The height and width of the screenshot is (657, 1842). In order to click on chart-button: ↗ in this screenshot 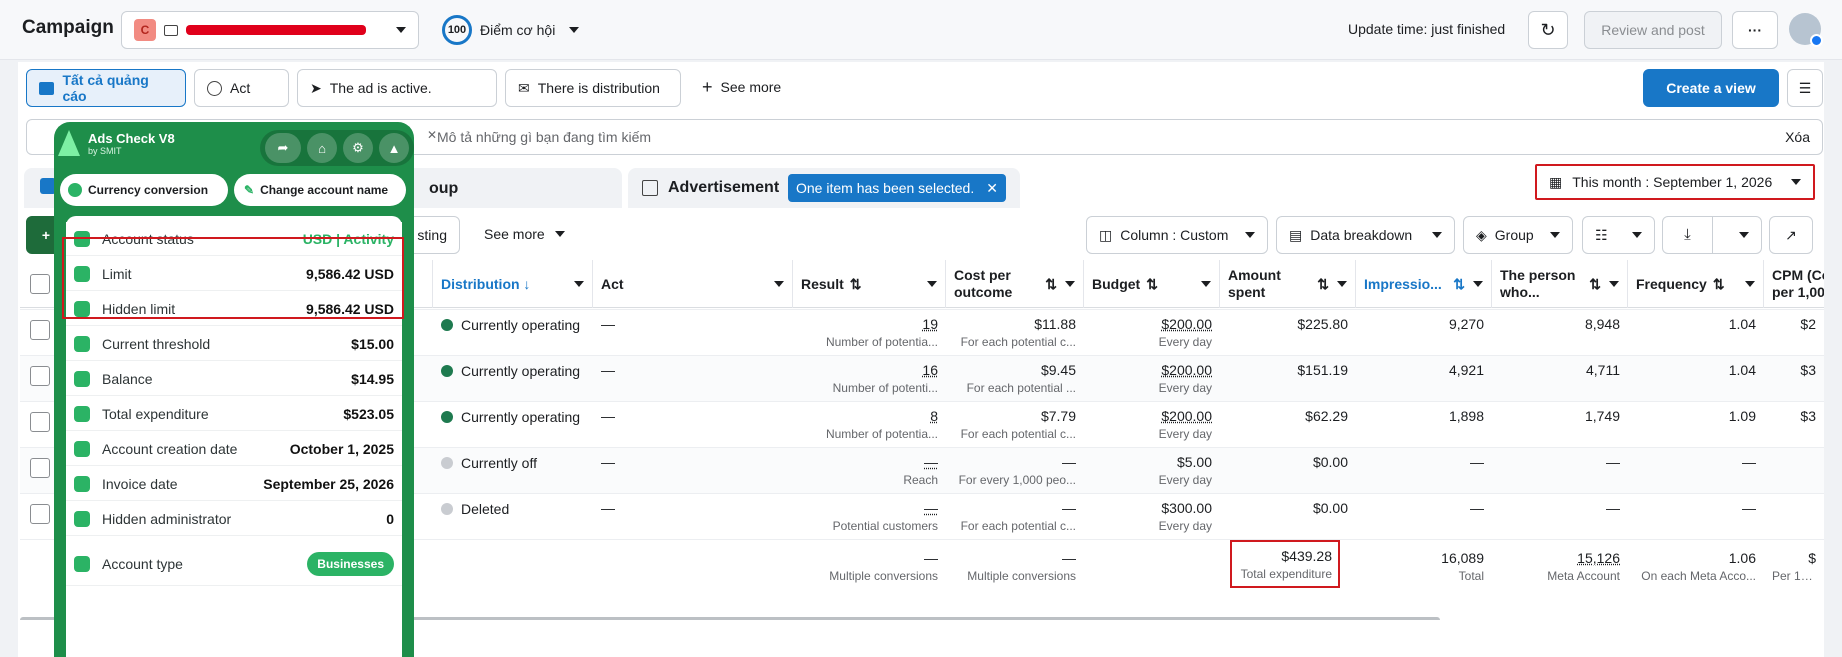, I will do `click(1791, 235)`.